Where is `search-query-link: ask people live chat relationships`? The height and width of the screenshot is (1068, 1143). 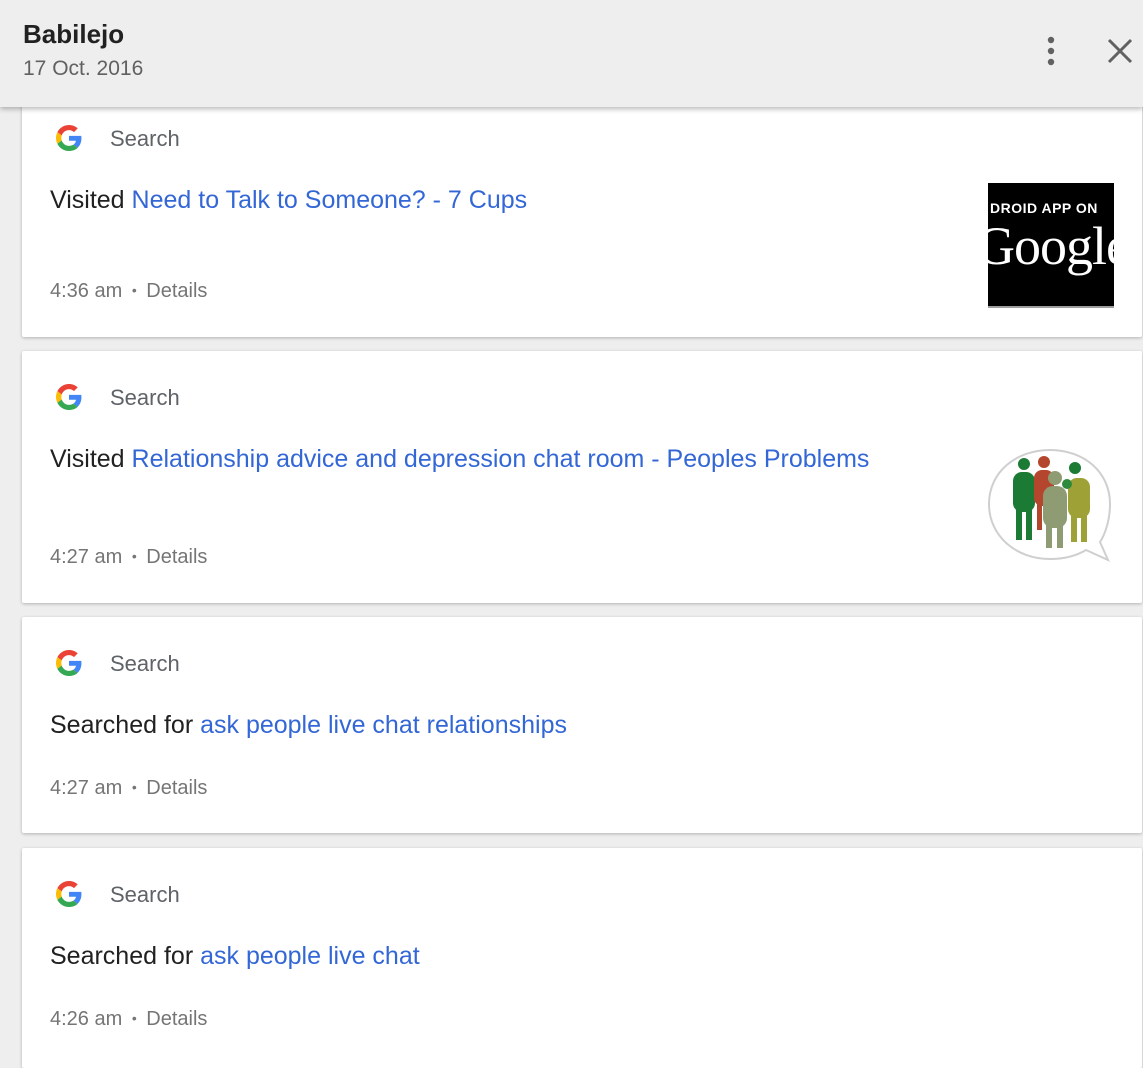 search-query-link: ask people live chat relationships is located at coordinates (383, 725).